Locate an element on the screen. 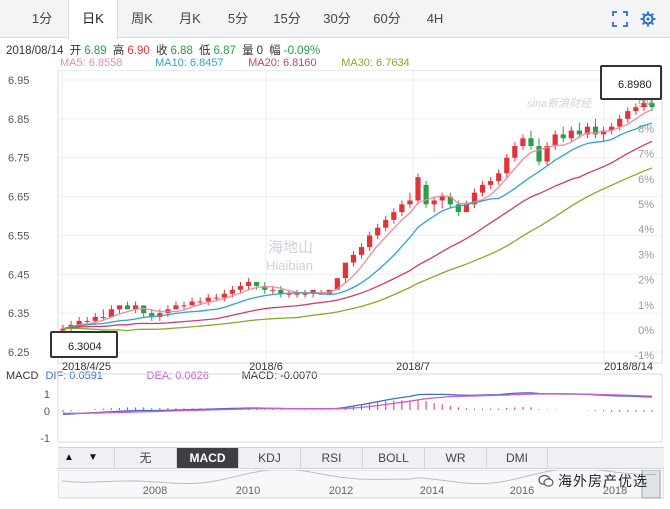 This screenshot has width=670, height=509. info-close: 6.88 is located at coordinates (181, 51).